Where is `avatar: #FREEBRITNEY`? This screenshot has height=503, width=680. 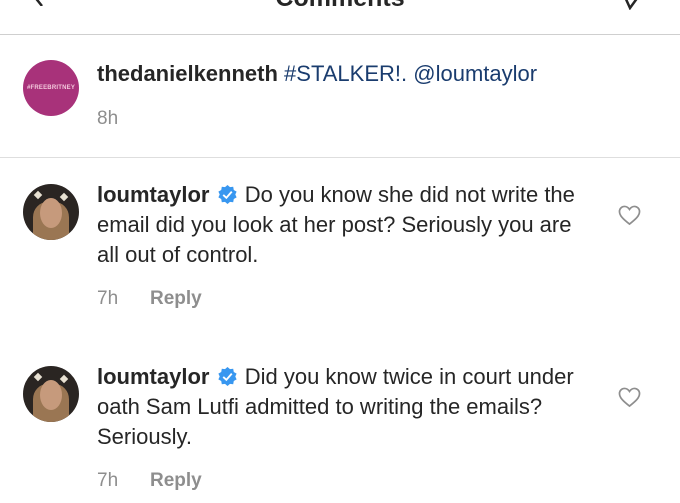 avatar: #FREEBRITNEY is located at coordinates (51, 88).